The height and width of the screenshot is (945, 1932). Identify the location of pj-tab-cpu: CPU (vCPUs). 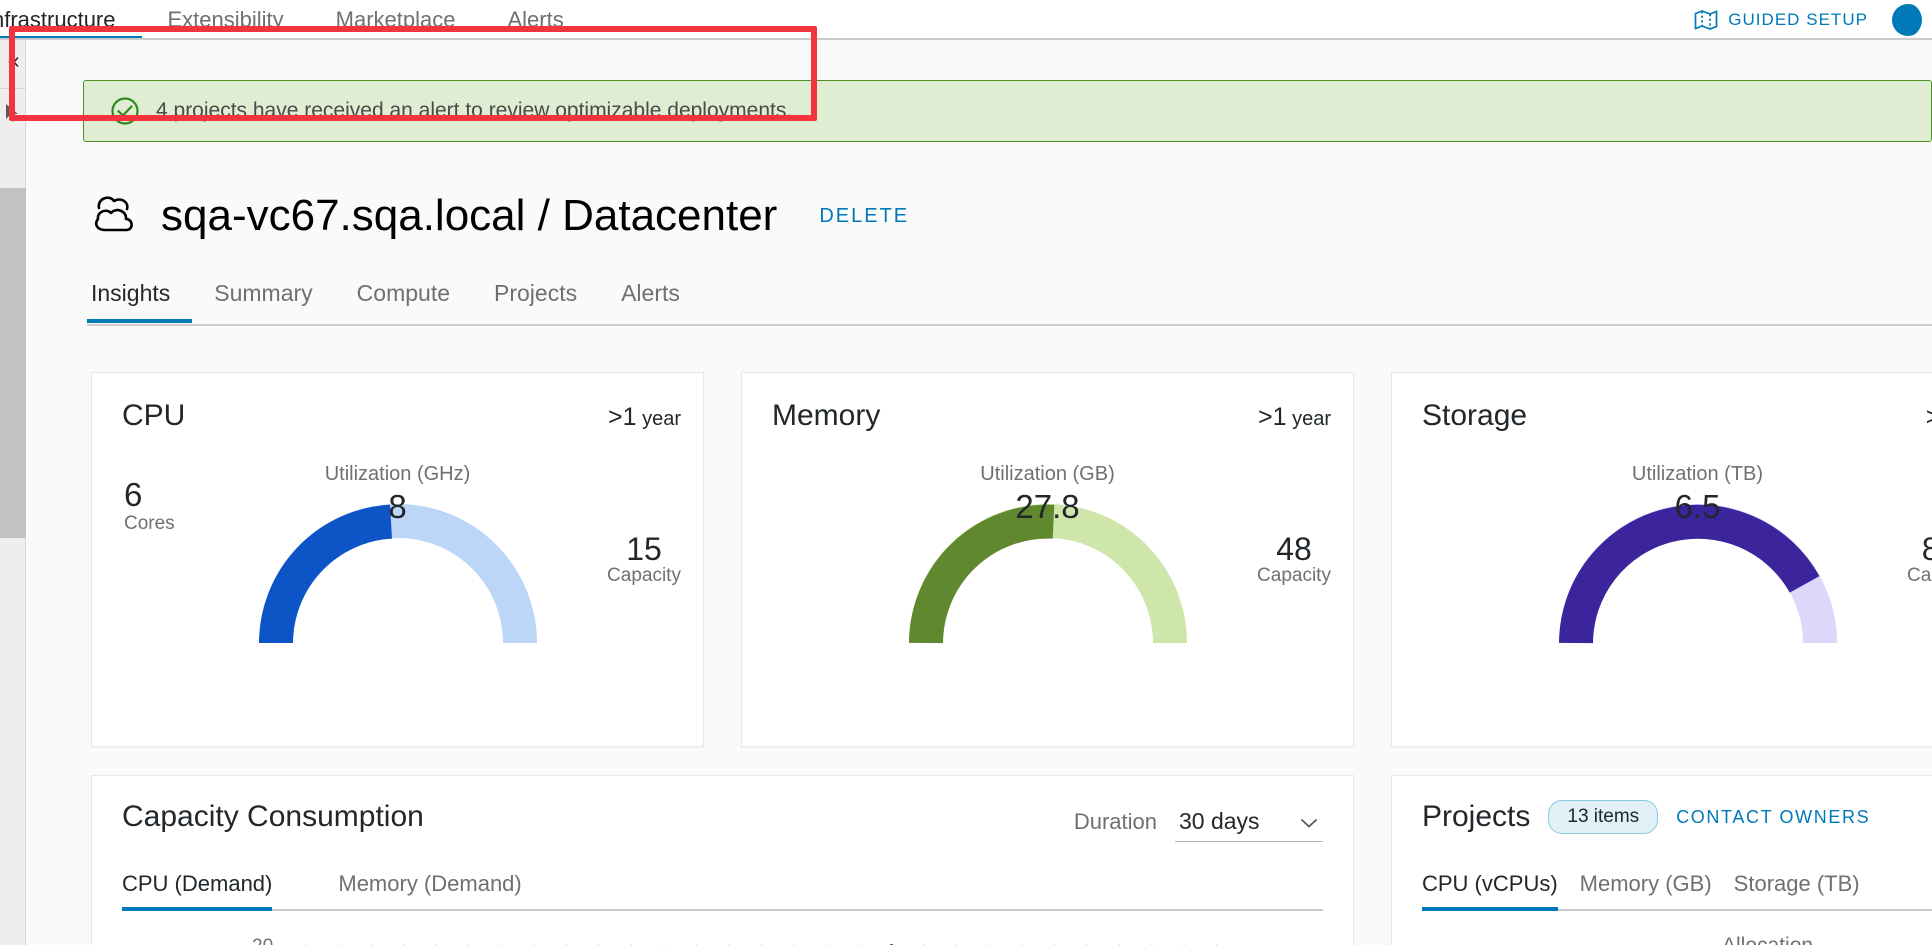
(1490, 891).